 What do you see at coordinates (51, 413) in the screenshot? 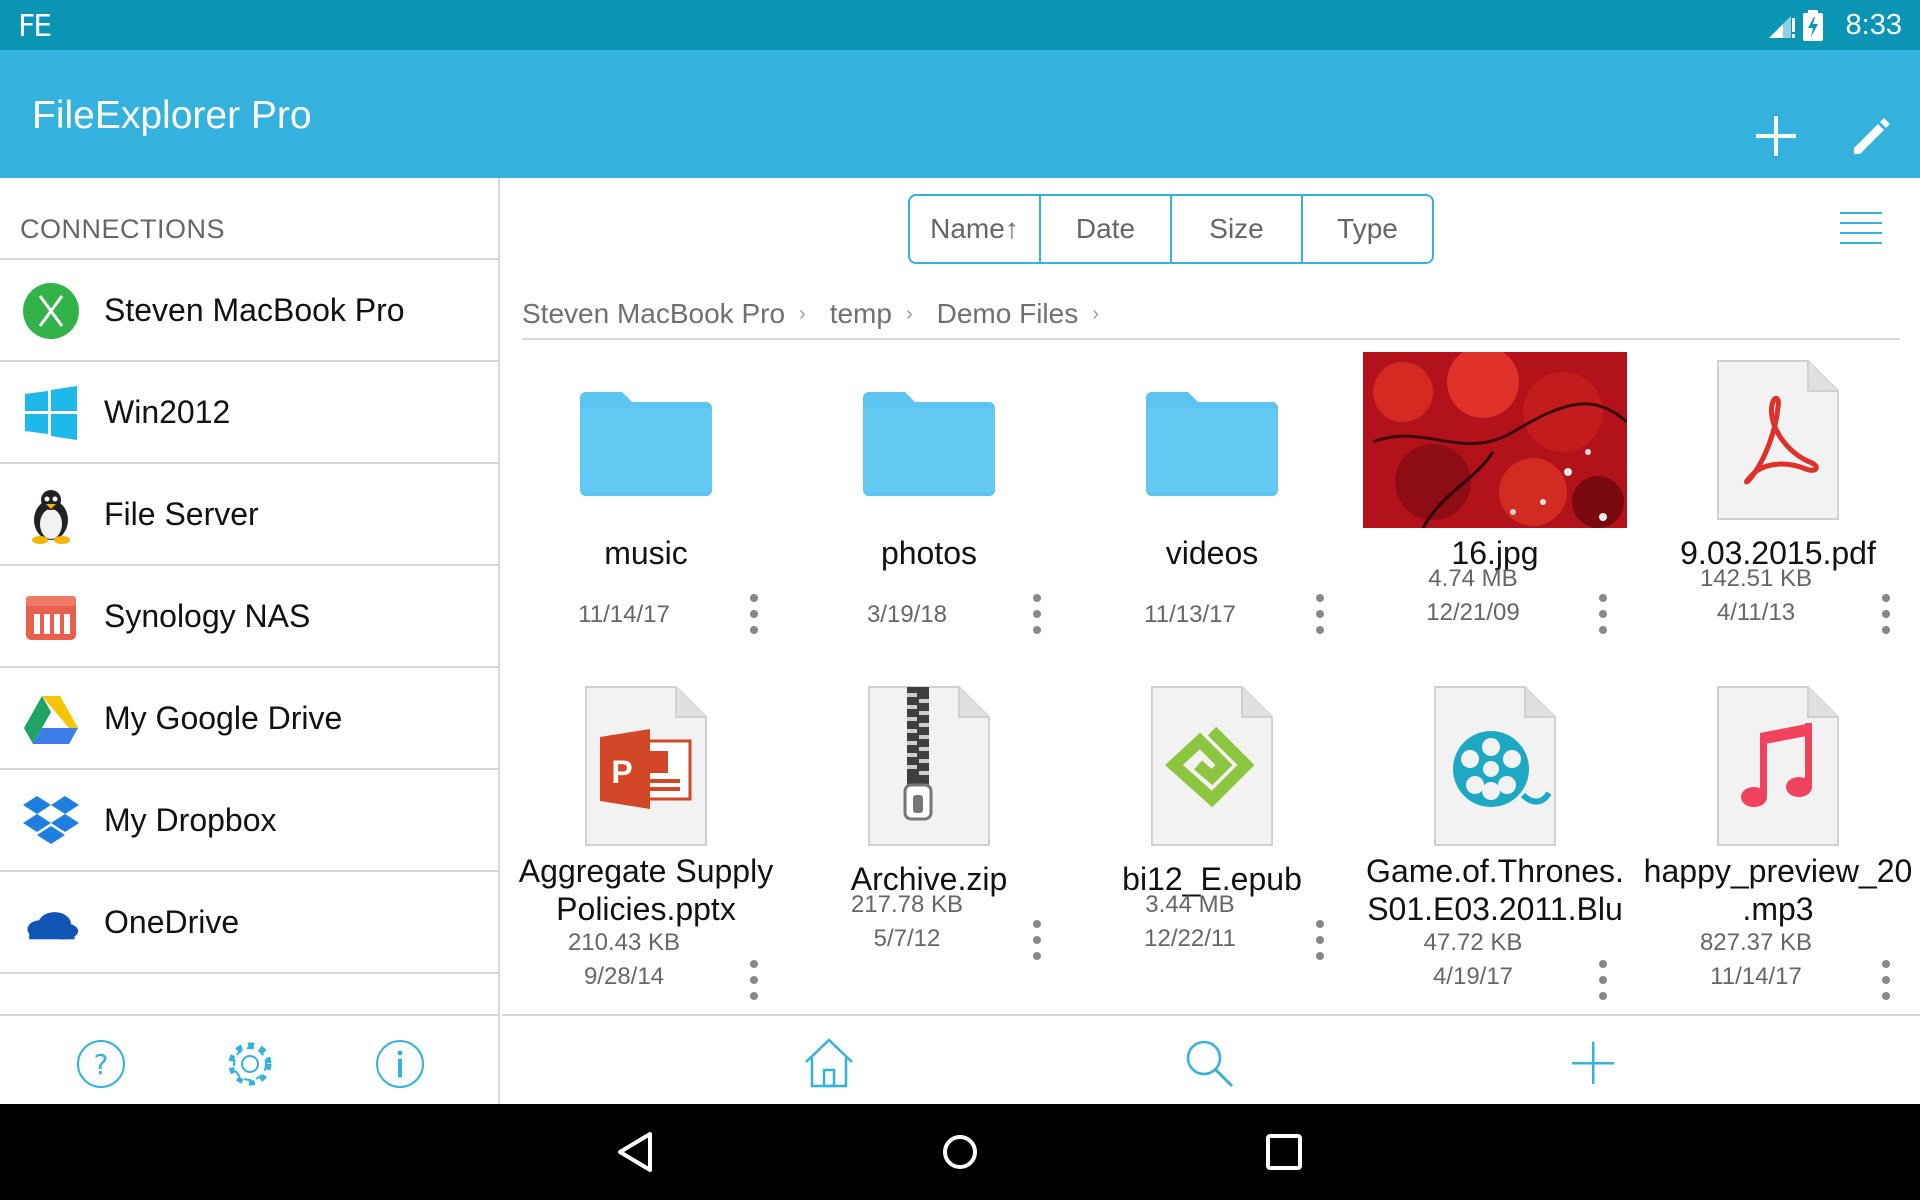
I see `windows-icon` at bounding box center [51, 413].